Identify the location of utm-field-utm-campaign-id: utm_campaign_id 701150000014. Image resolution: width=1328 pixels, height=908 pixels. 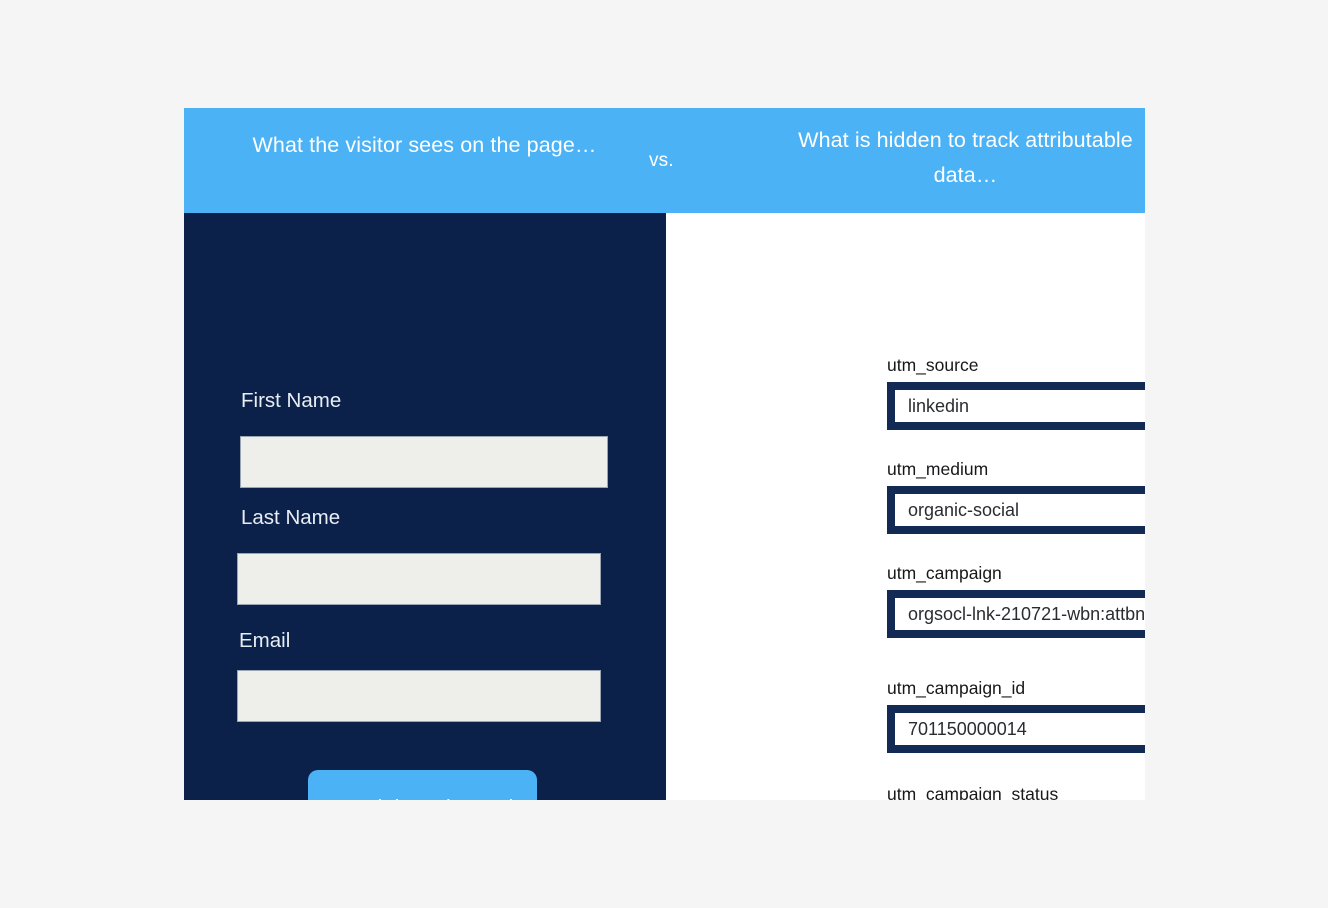
(1016, 715).